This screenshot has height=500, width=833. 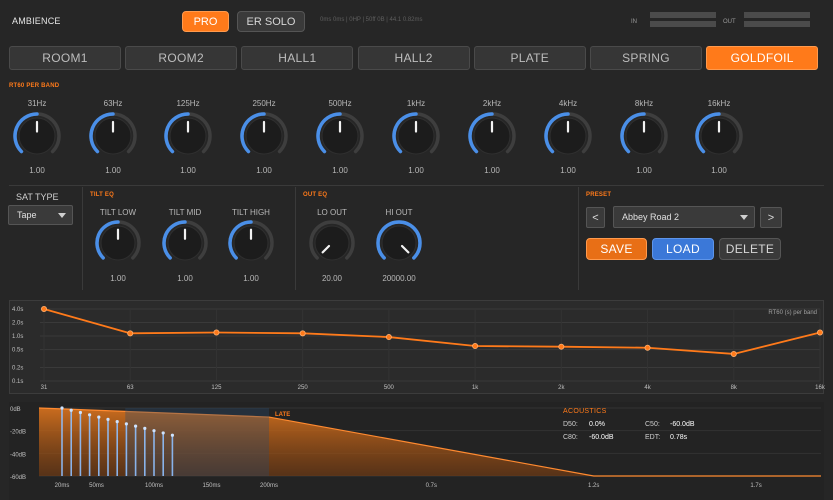 What do you see at coordinates (130, 388) in the screenshot?
I see `x-tick-label: 63` at bounding box center [130, 388].